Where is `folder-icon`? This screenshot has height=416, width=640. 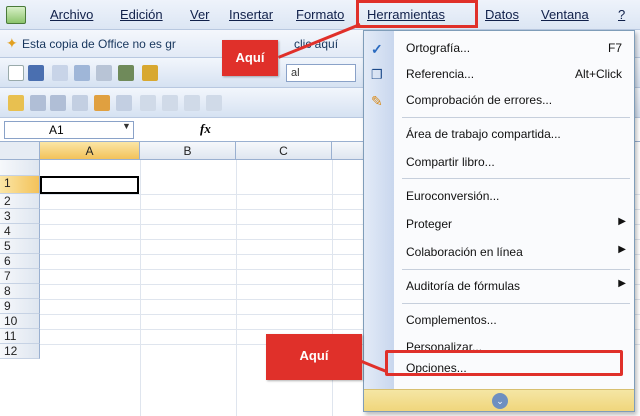
folder-icon is located at coordinates (16, 103).